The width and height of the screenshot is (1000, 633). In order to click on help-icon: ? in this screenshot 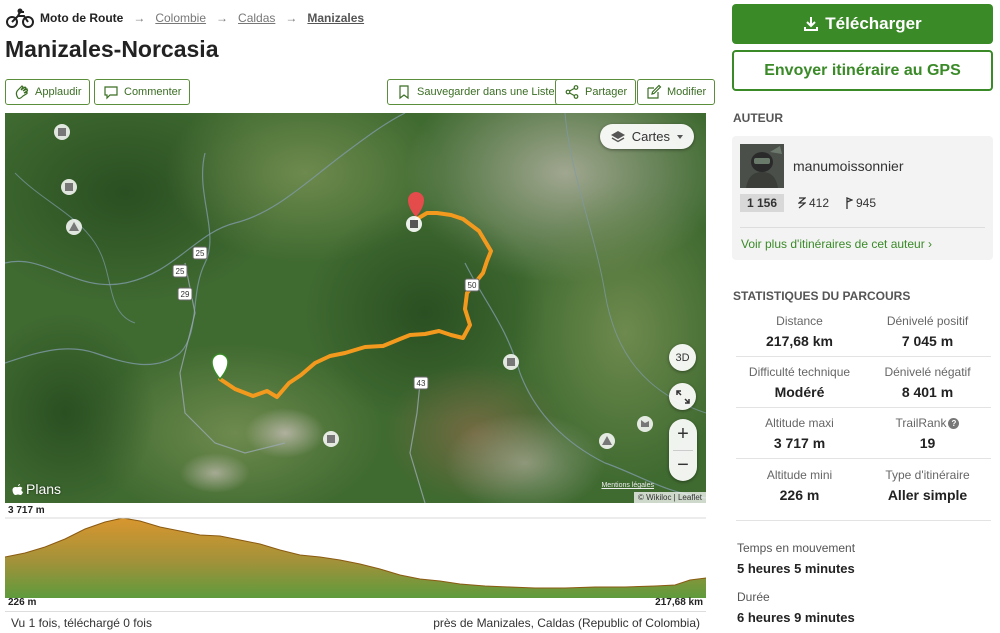, I will do `click(954, 423)`.